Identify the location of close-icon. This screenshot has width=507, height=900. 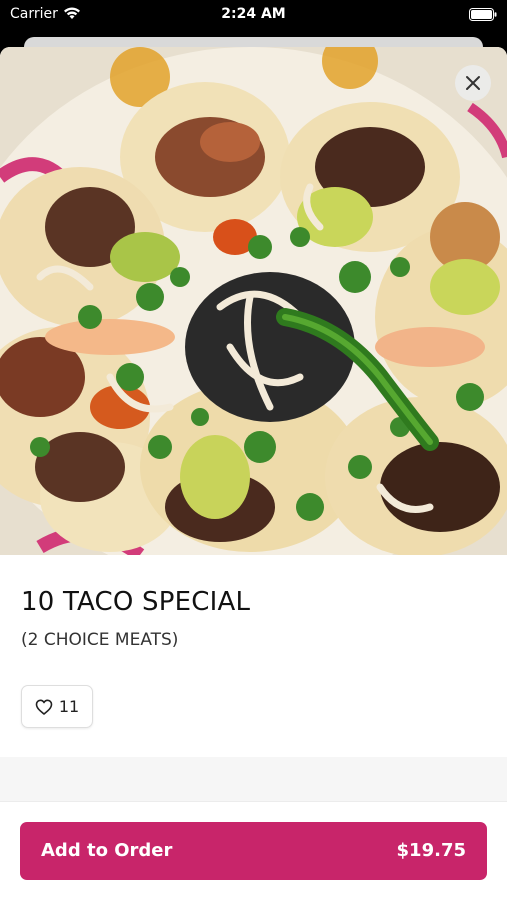
(473, 83).